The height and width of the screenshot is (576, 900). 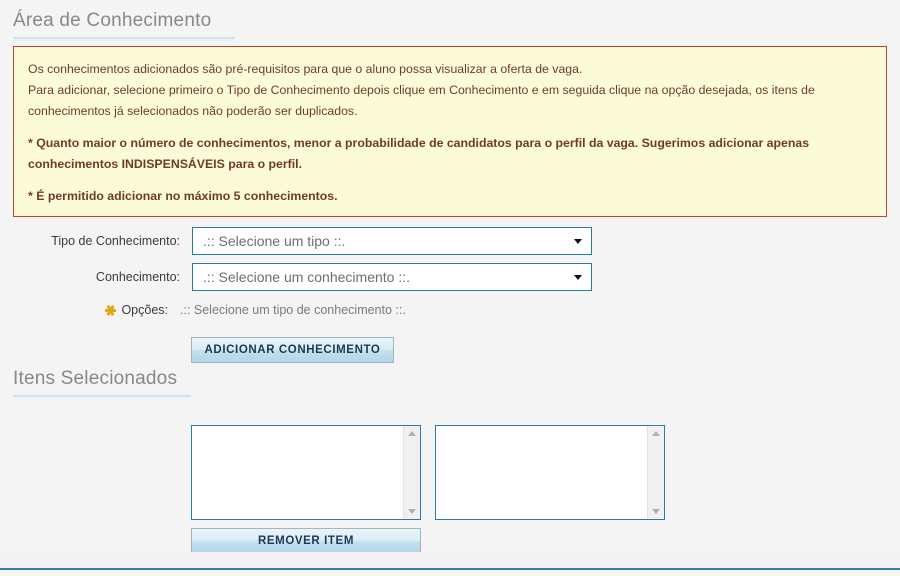 I want to click on opcoes-label-wrap: Opções:, so click(x=100, y=310).